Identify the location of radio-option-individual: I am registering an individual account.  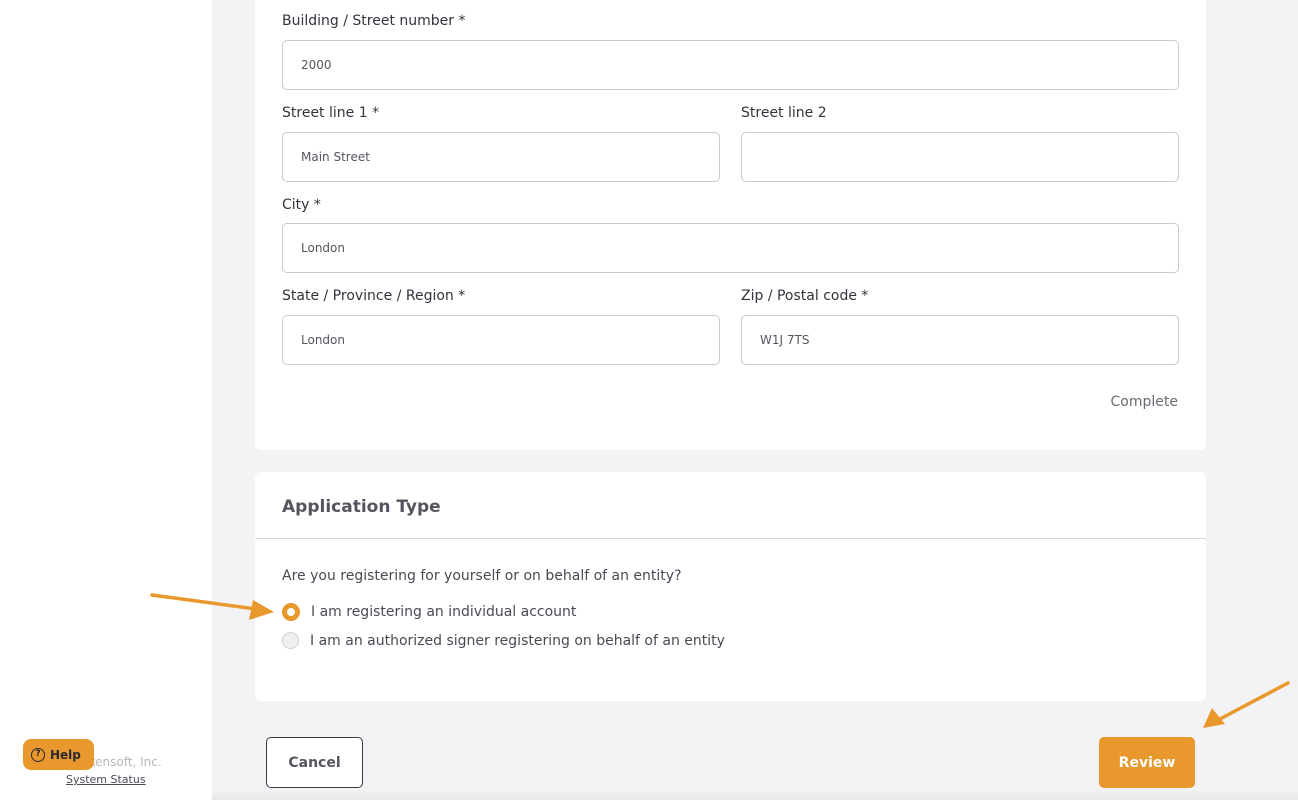
(429, 612).